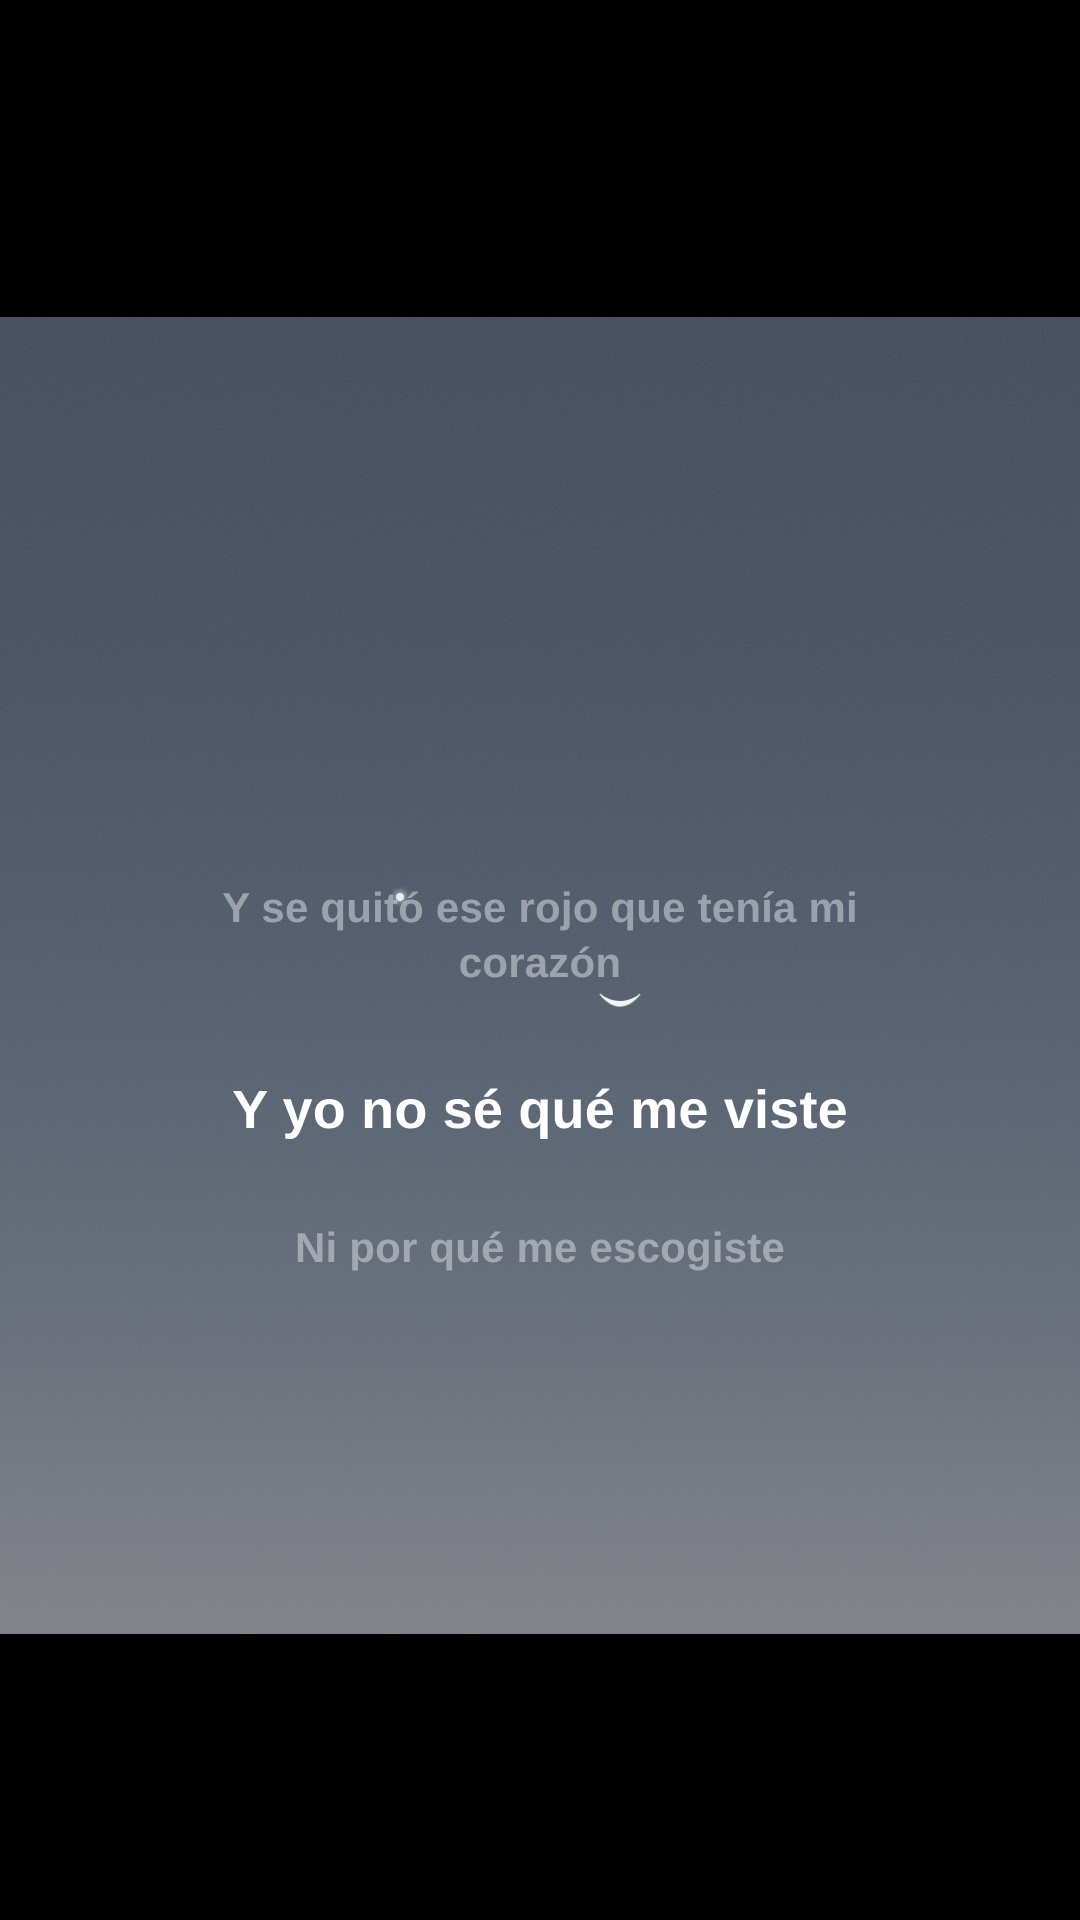  What do you see at coordinates (620, 1000) in the screenshot?
I see `crescent-moon-icon` at bounding box center [620, 1000].